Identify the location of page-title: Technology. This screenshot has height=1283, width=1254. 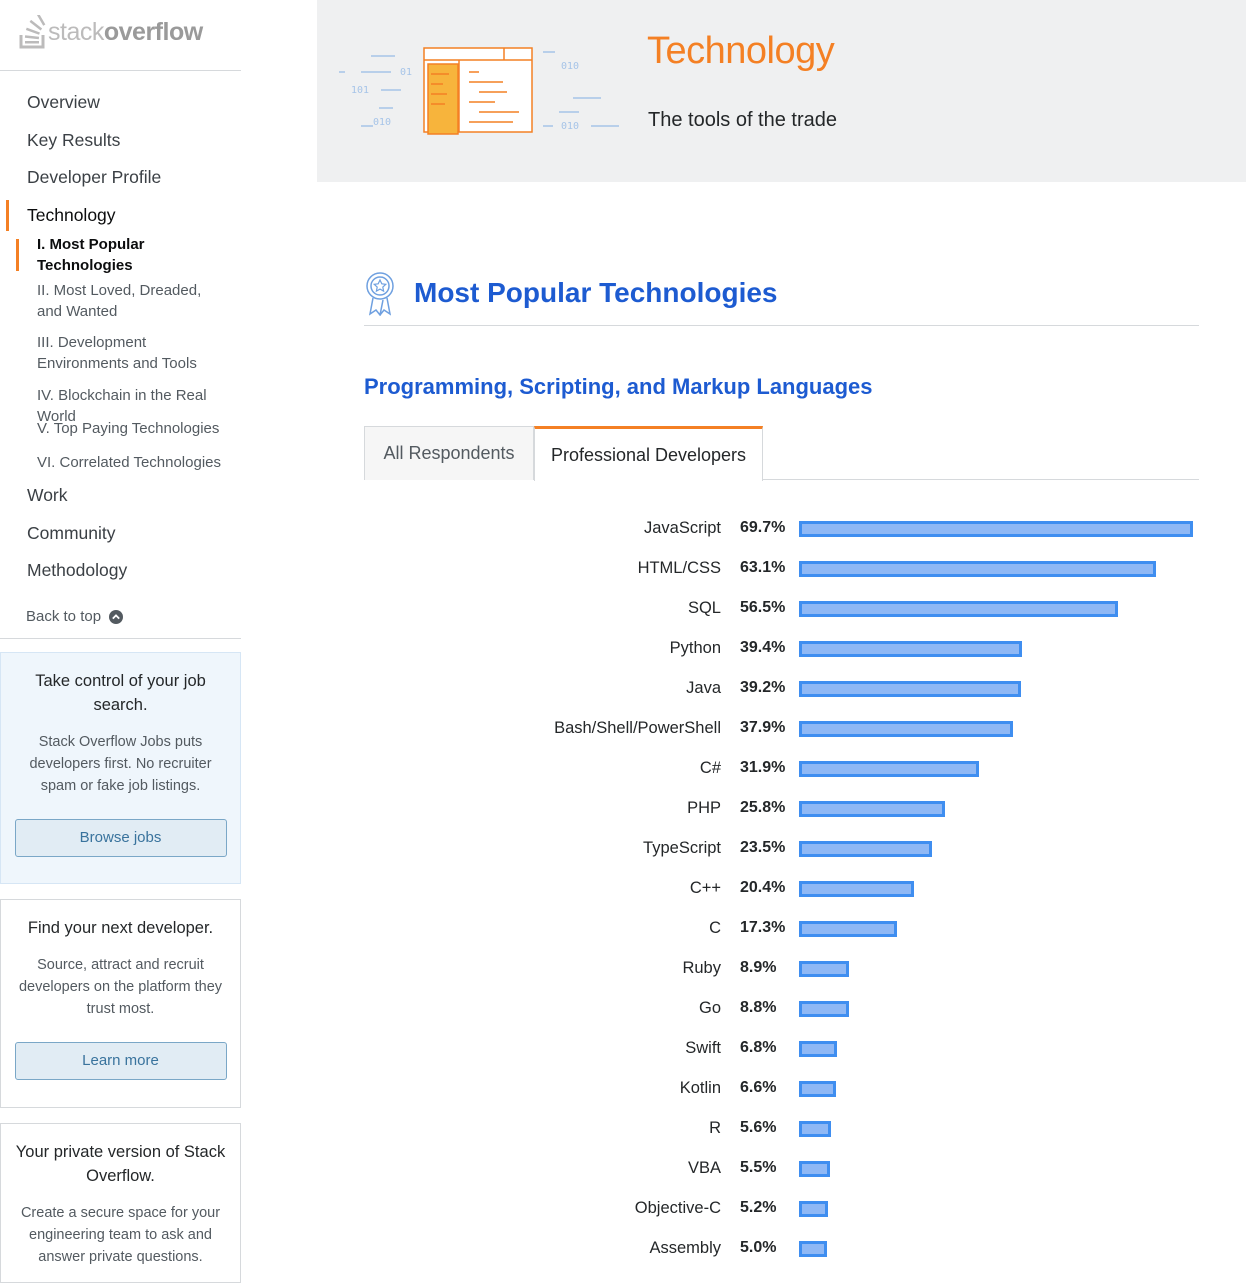
(741, 51).